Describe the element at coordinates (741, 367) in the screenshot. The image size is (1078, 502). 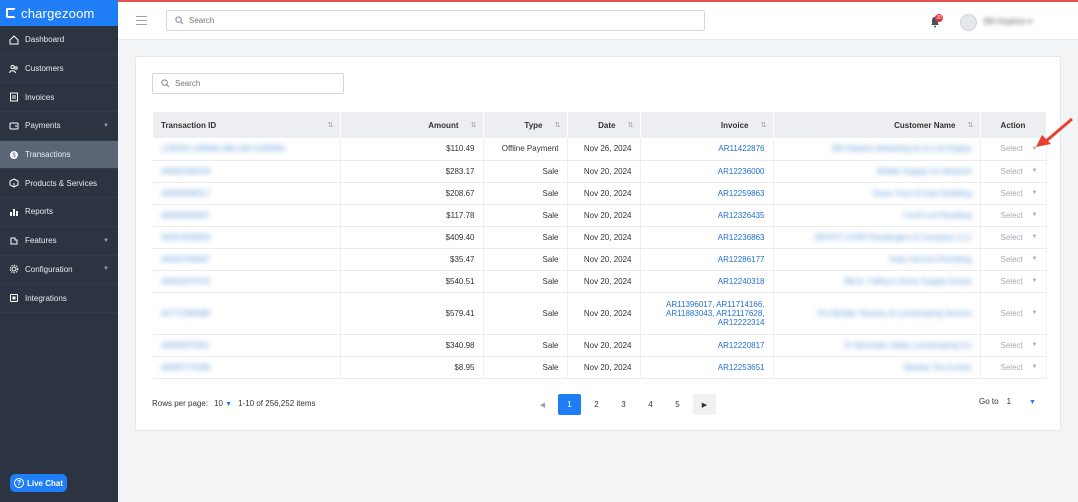
I see `invoice-link: AR12253651` at that location.